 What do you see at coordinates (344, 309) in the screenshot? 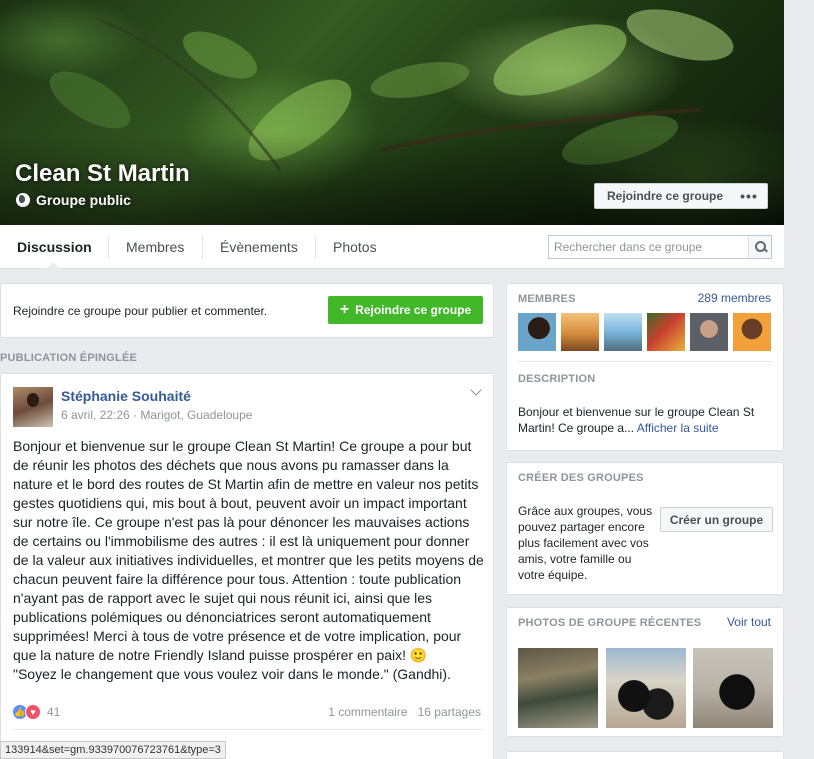
I see `plus-icon: +` at bounding box center [344, 309].